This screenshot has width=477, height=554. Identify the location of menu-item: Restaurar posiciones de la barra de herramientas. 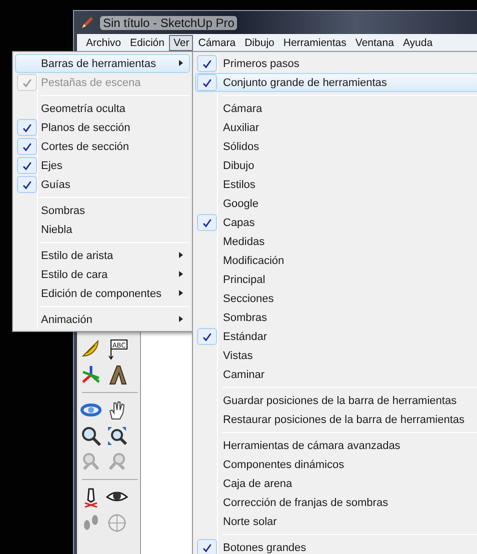
(336, 419).